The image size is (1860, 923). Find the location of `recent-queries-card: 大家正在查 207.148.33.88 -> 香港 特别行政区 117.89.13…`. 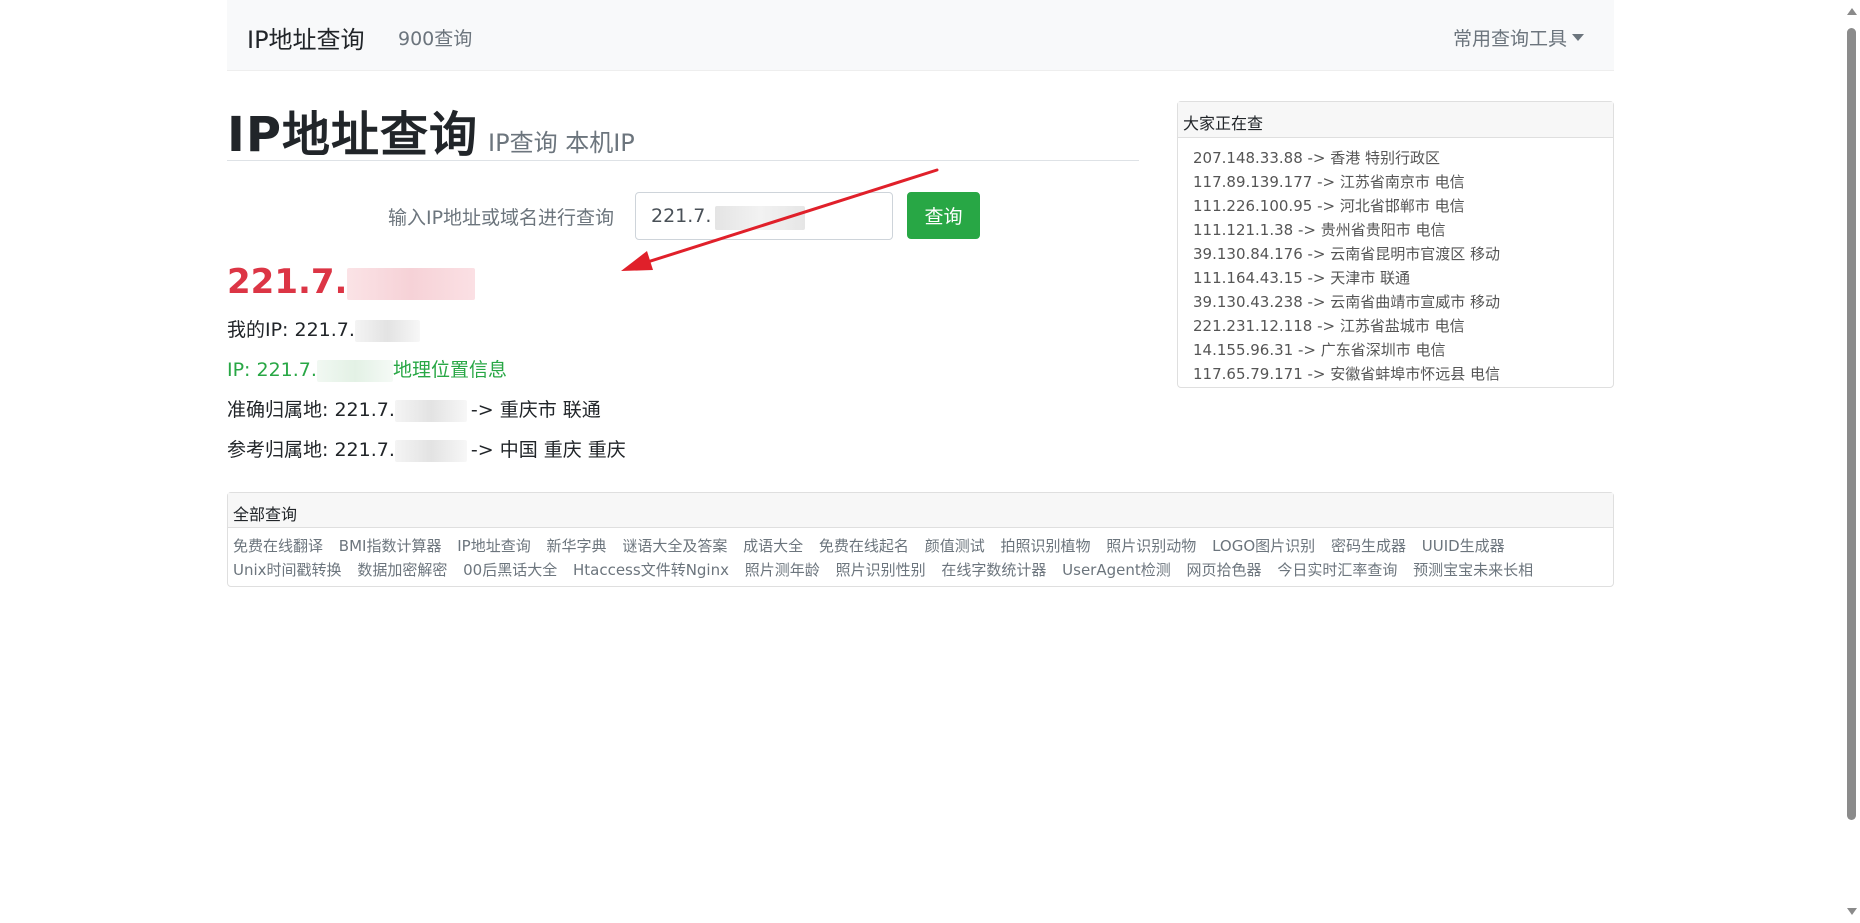

recent-queries-card: 大家正在查 207.148.33.88 -> 香港 特别行政区 117.89.13… is located at coordinates (1395, 244).